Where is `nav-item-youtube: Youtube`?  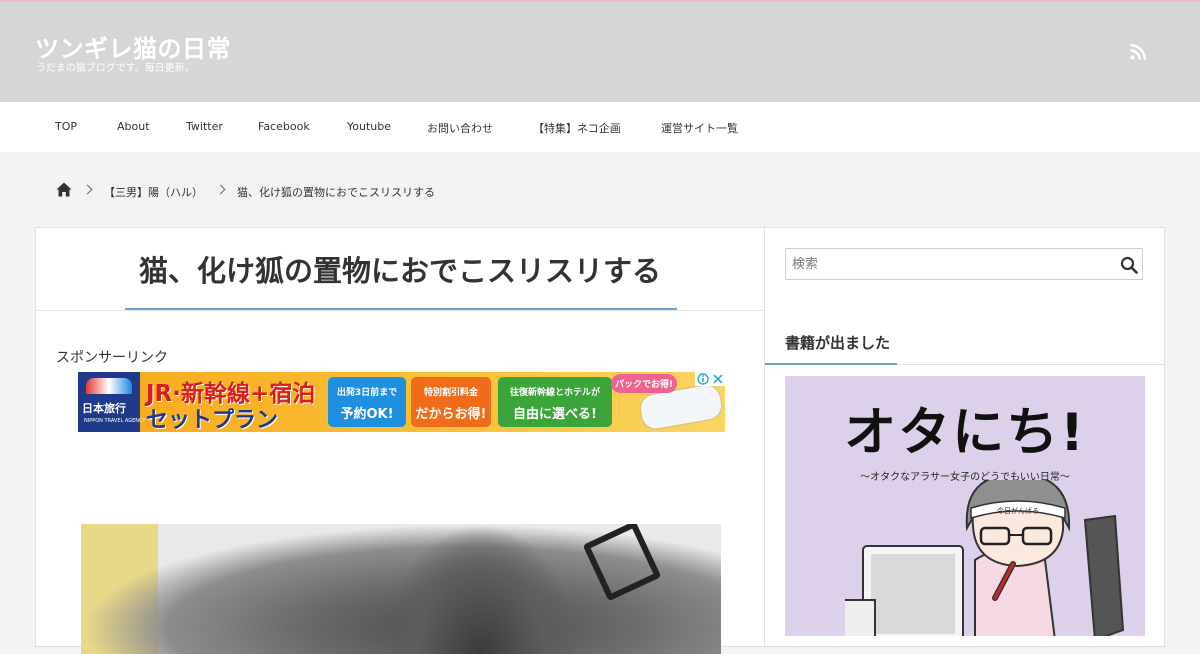 nav-item-youtube: Youtube is located at coordinates (369, 126).